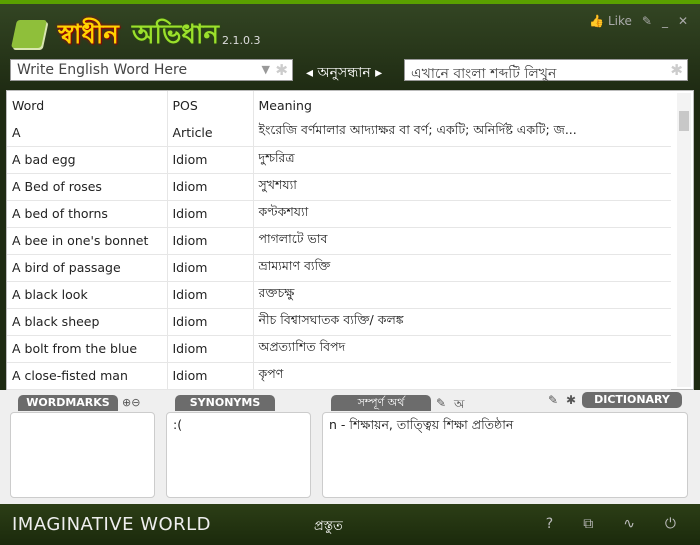  I want to click on table-scrollbar, so click(684, 240).